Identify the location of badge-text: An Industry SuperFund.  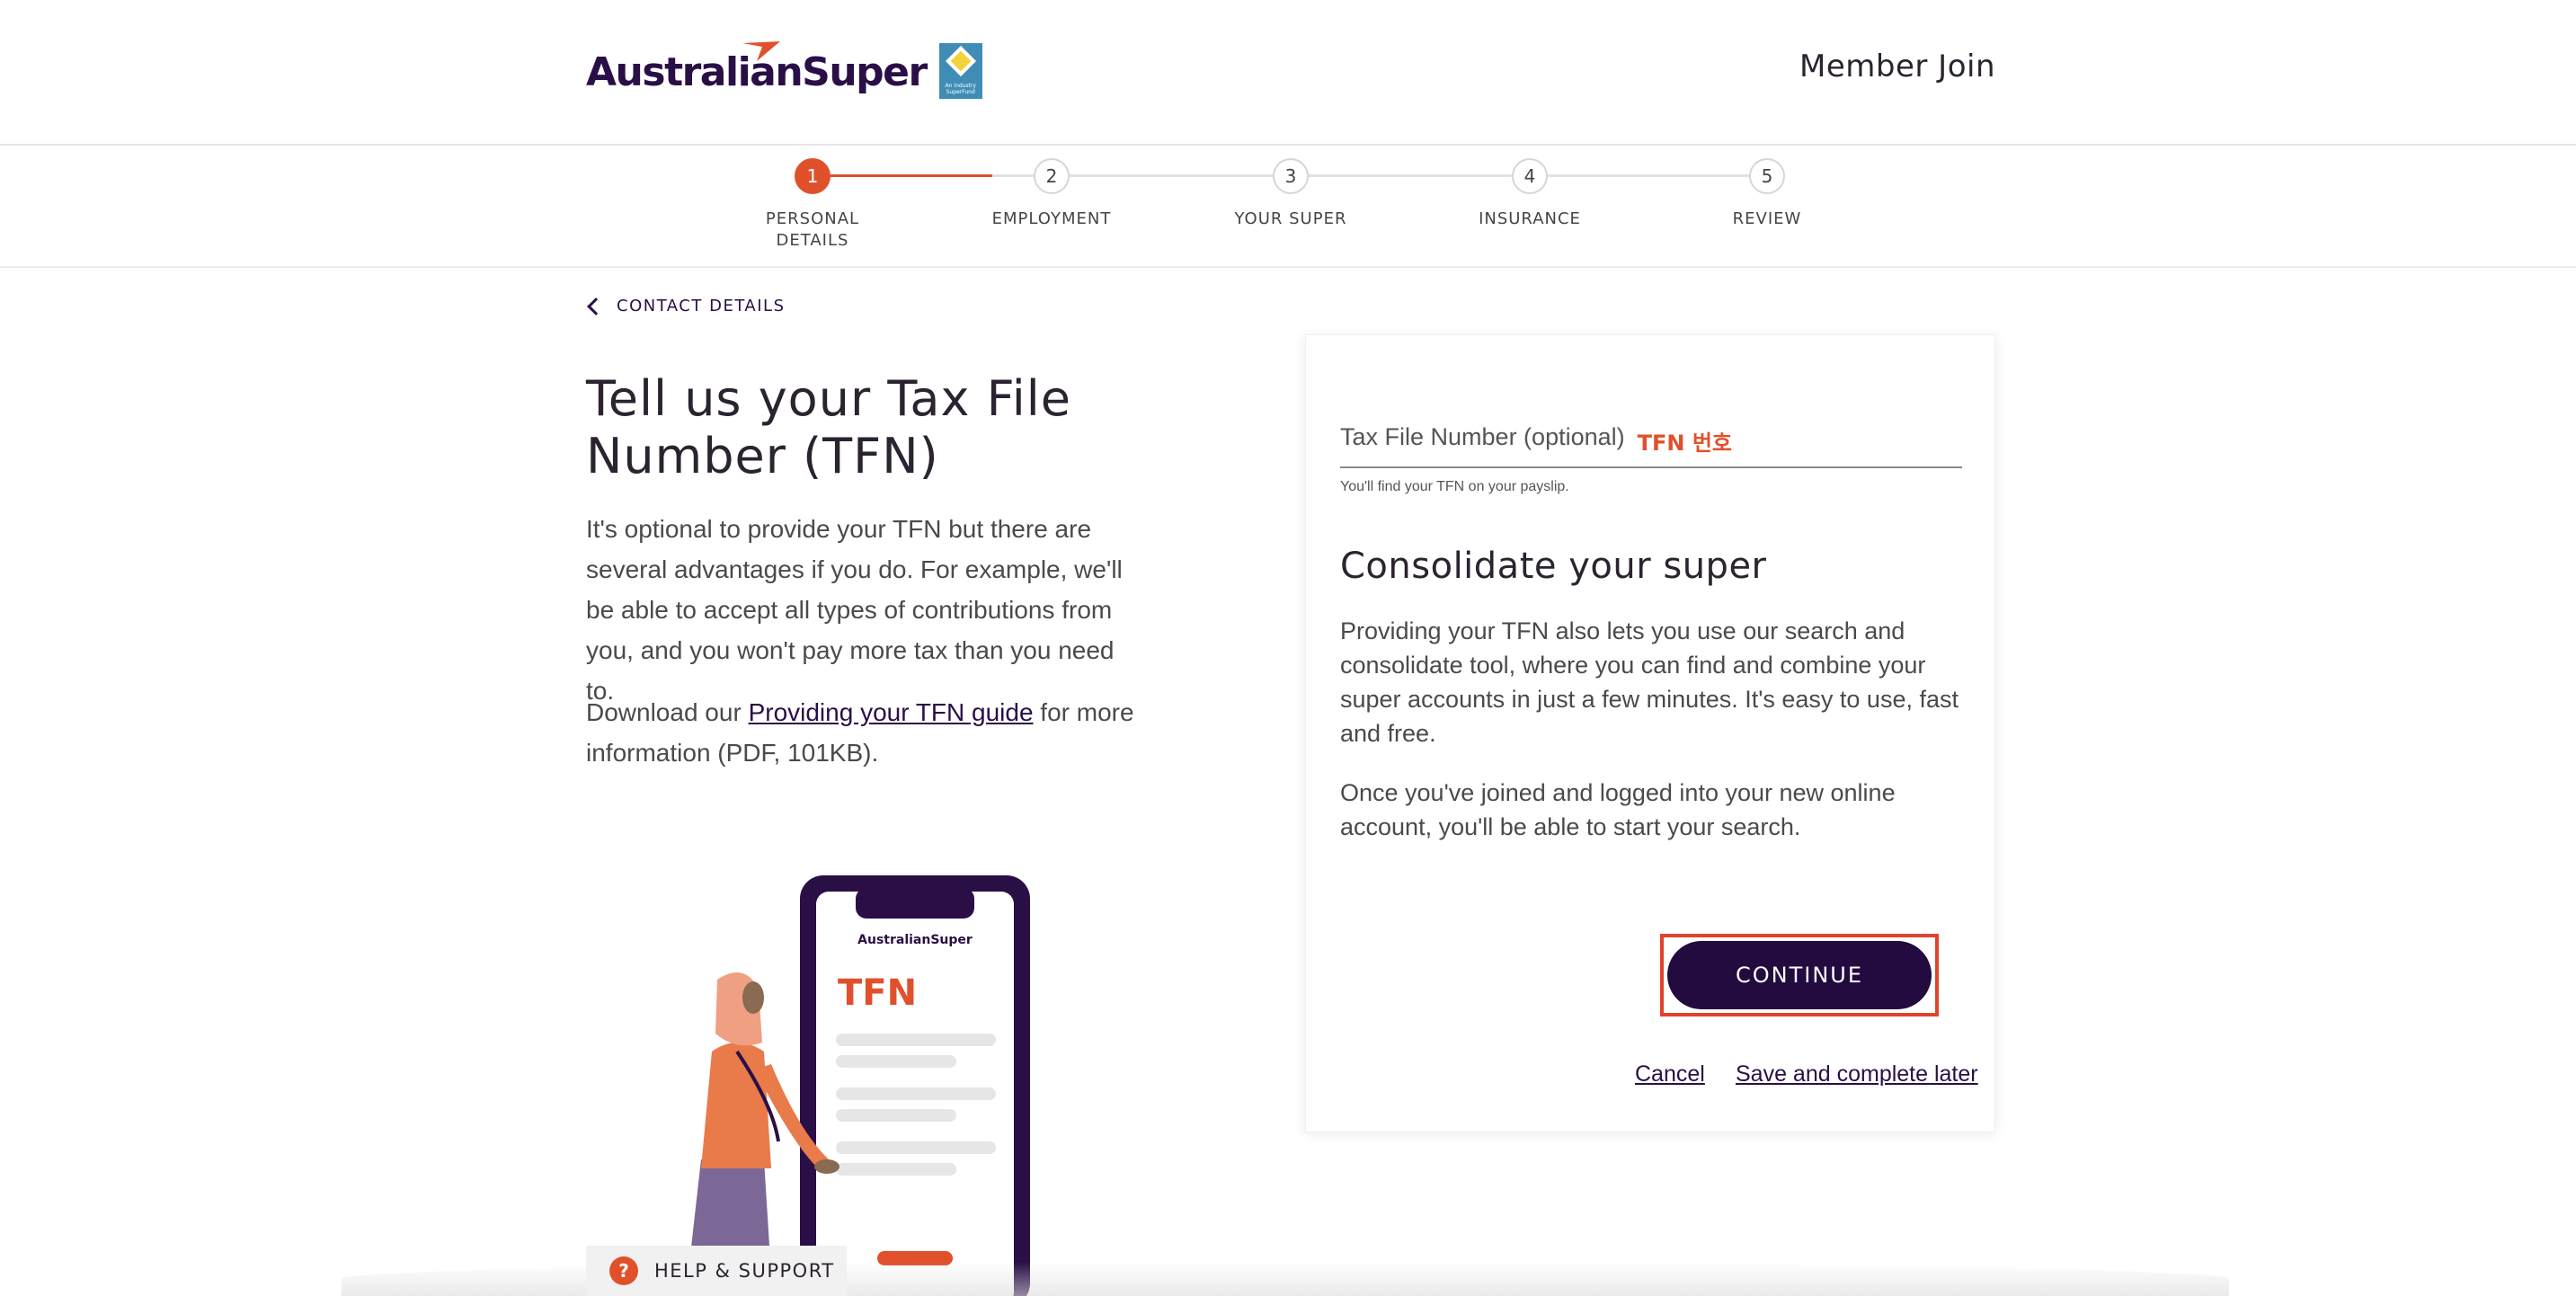
(960, 89).